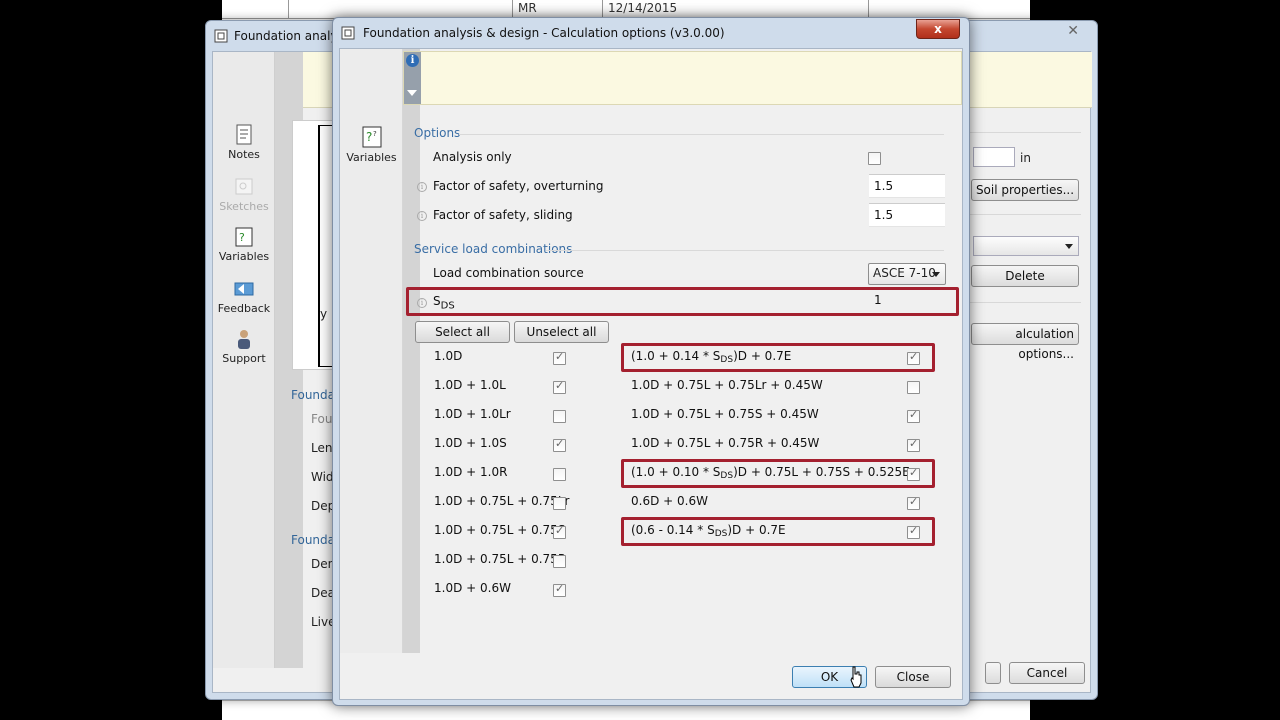 The image size is (1280, 720). What do you see at coordinates (856, 677) in the screenshot?
I see `mouse-cursor-icon` at bounding box center [856, 677].